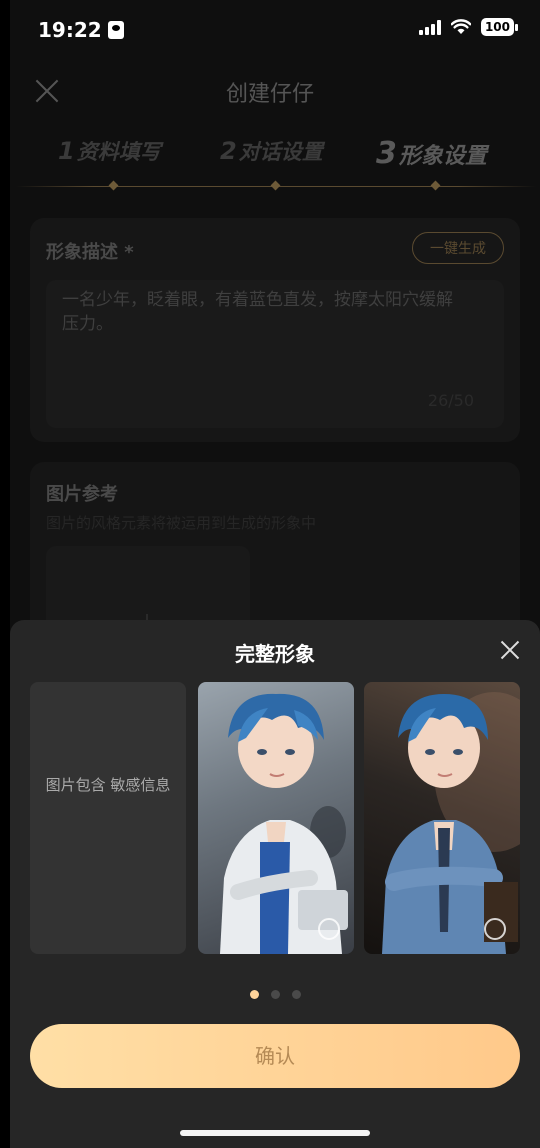 The image size is (540, 1148). I want to click on close-icon, so click(510, 650).